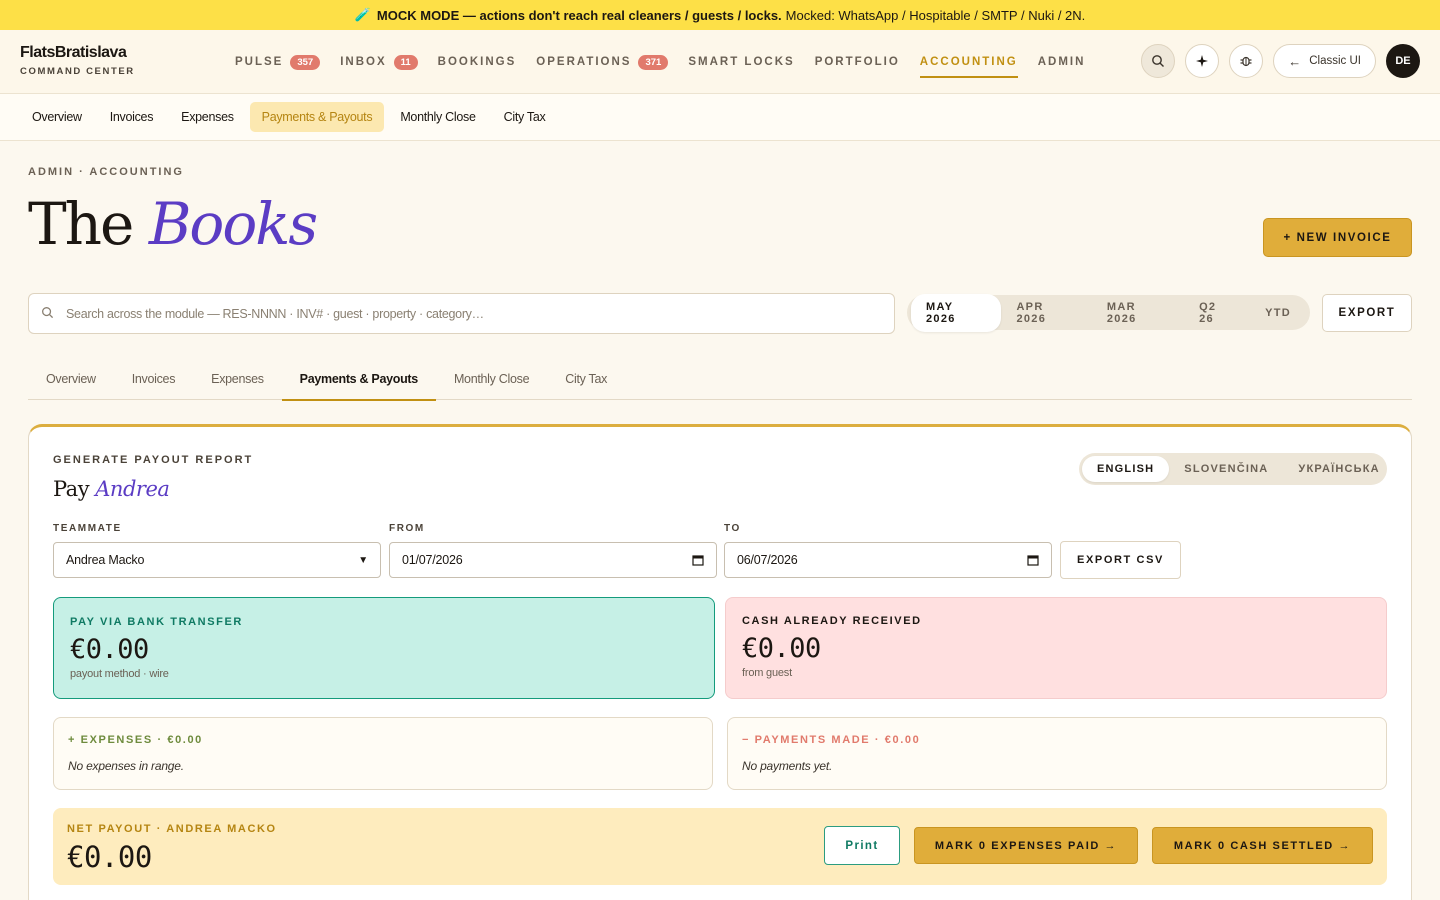  Describe the element at coordinates (1026, 845) in the screenshot. I see `mark-expenses-paid-button: MARK 0 EXPENSES PAID →` at that location.